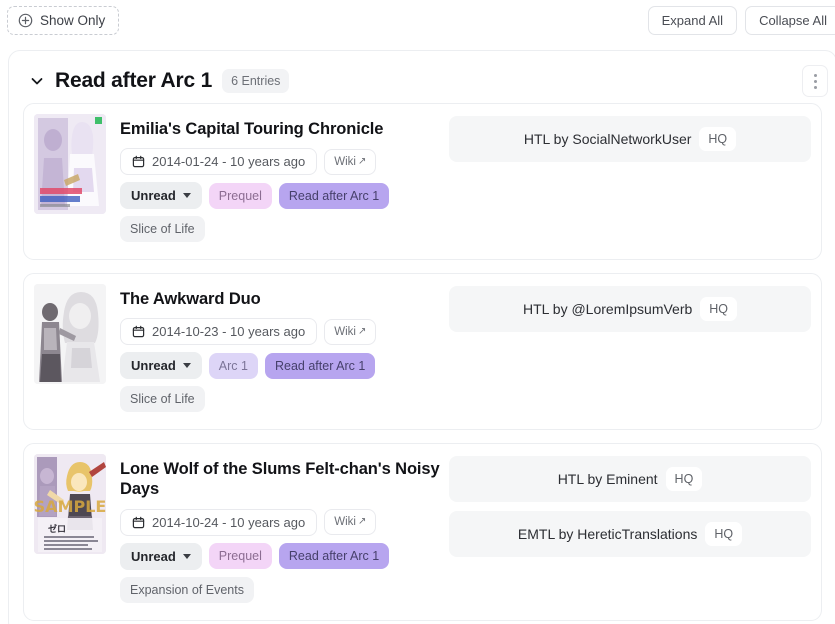 The height and width of the screenshot is (624, 835). I want to click on entry-date-label: 2014-01-24 - 10 years ago, so click(229, 162).